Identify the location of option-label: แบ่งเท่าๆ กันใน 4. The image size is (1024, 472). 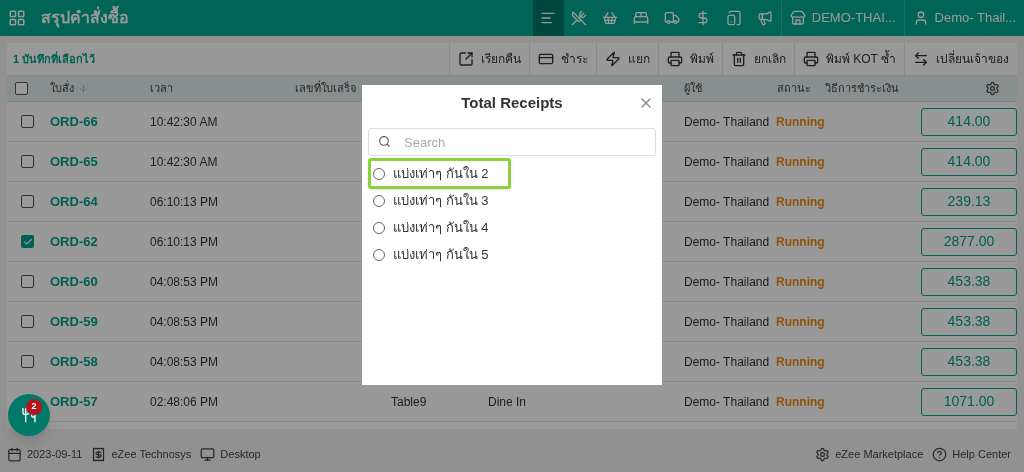
(441, 227).